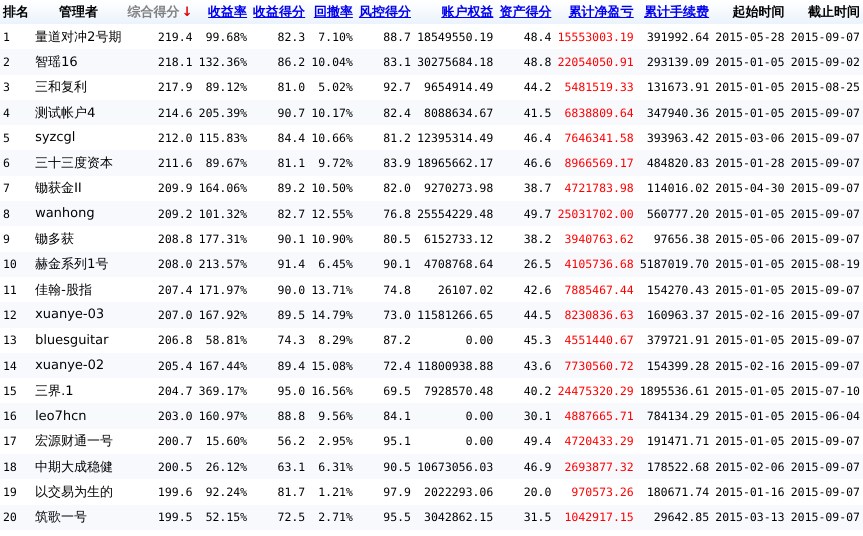 This screenshot has width=863, height=536. I want to click on rank-cell: 2, so click(16, 62).